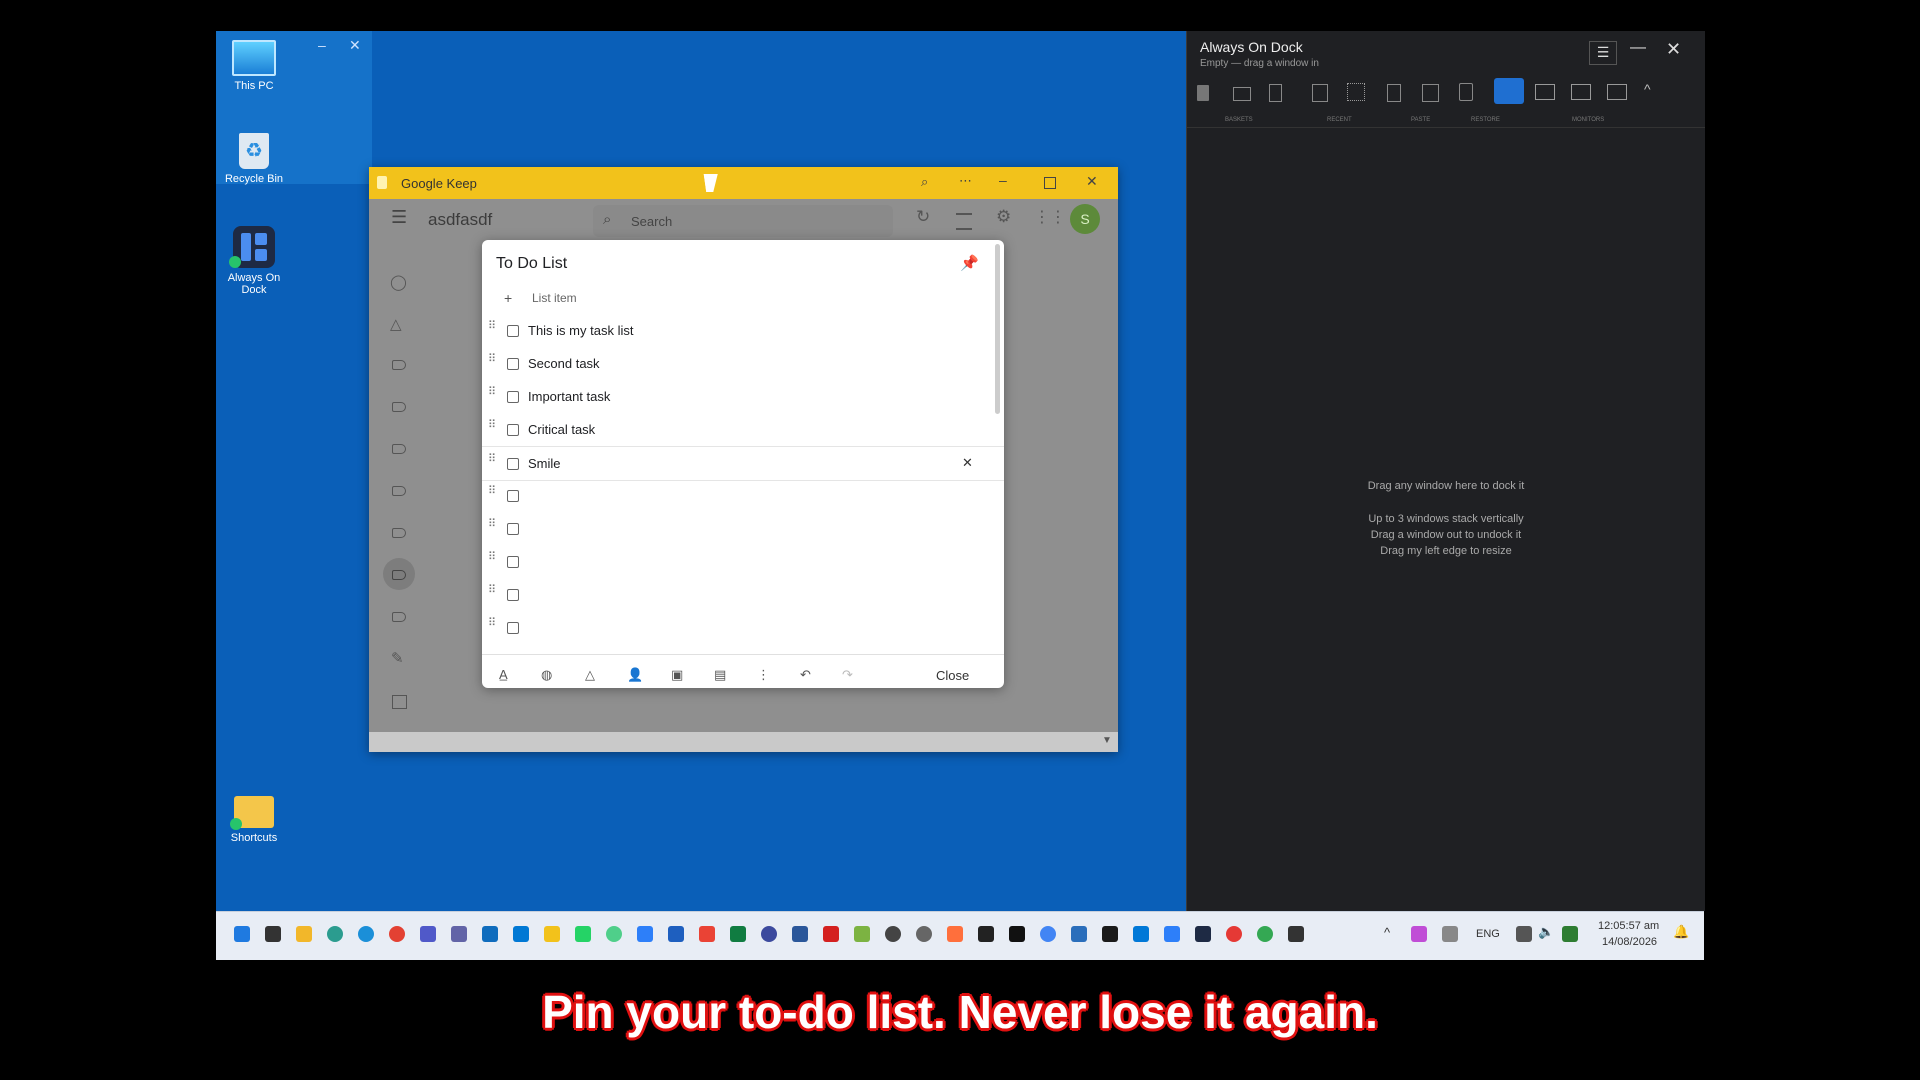  I want to click on desktop-icon-recycle-bin: ♻ Recycle Bin, so click(254, 159).